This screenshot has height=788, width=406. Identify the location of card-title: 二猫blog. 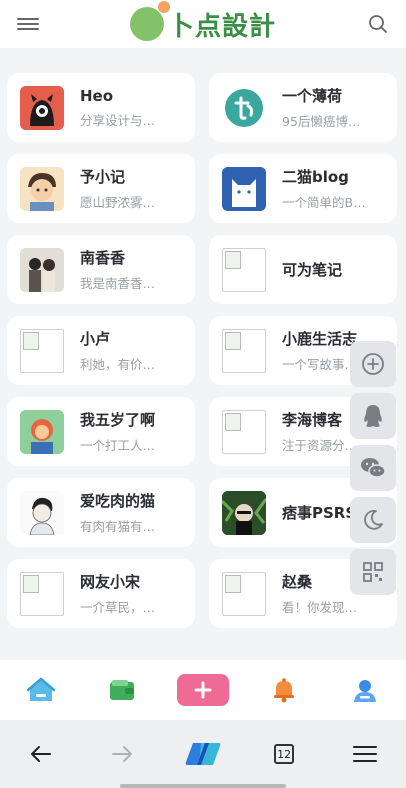
(315, 177).